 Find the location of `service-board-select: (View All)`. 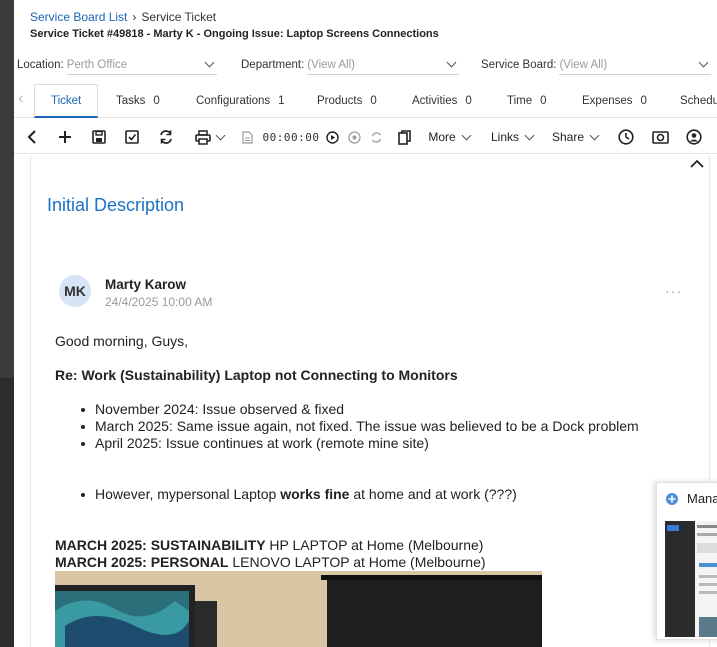

service-board-select: (View All) is located at coordinates (635, 65).